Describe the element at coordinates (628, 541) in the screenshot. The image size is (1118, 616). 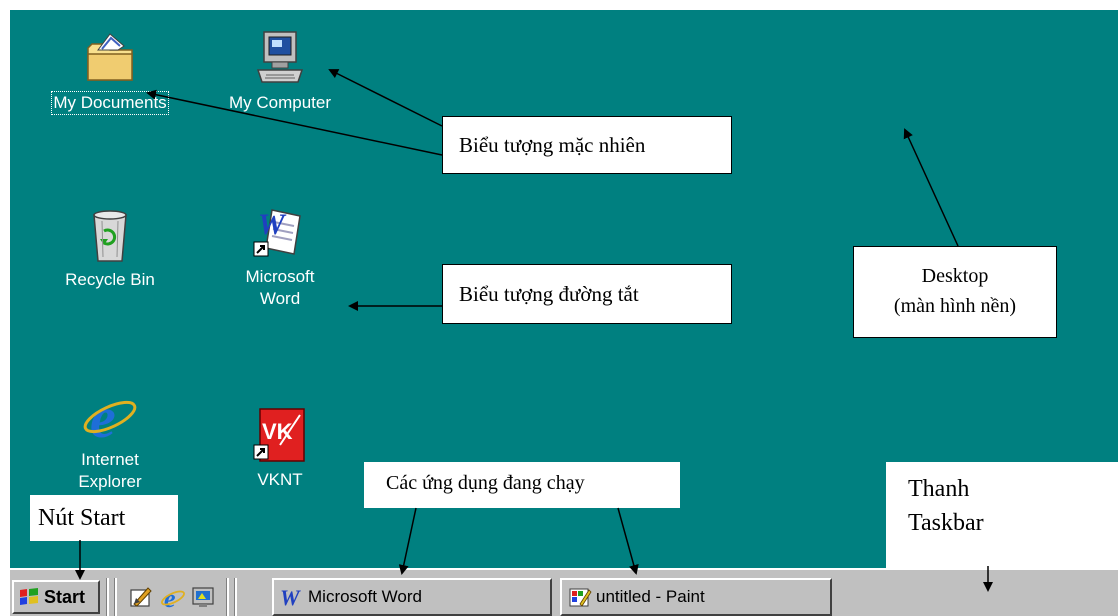
I see `arrow-running-paint` at that location.